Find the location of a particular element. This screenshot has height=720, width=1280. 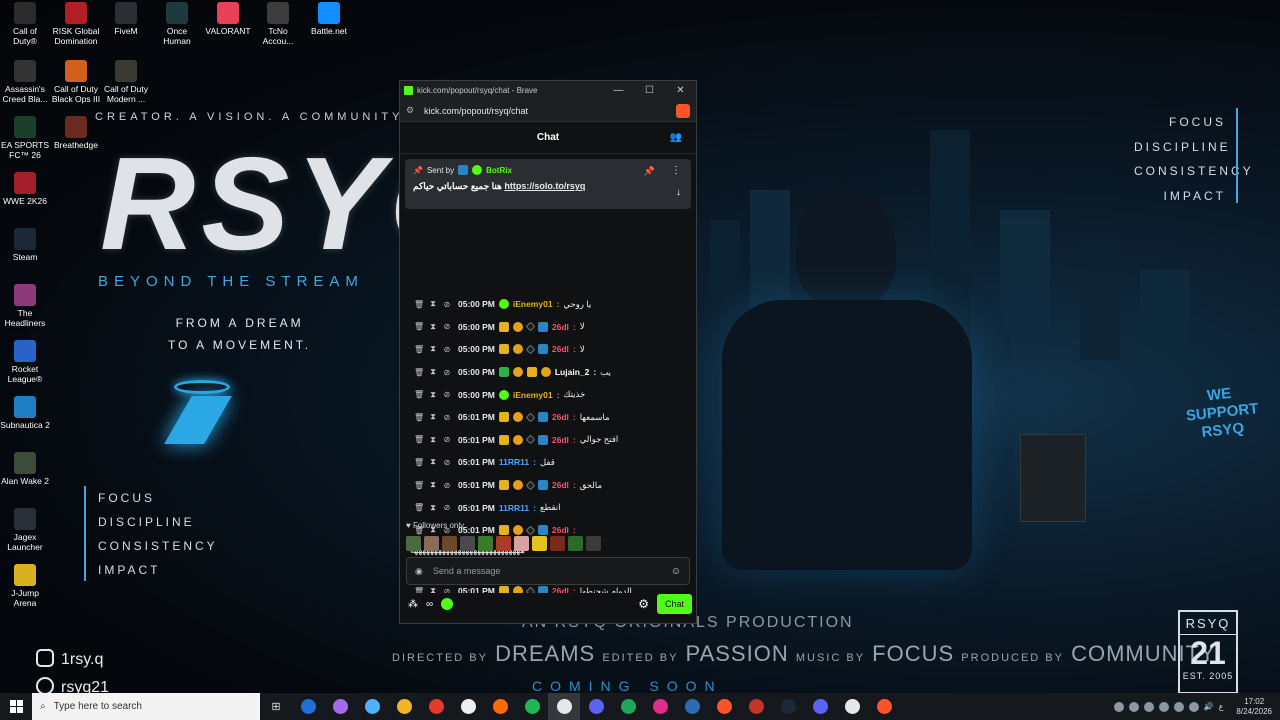

brave-shields-icon is located at coordinates (683, 110).